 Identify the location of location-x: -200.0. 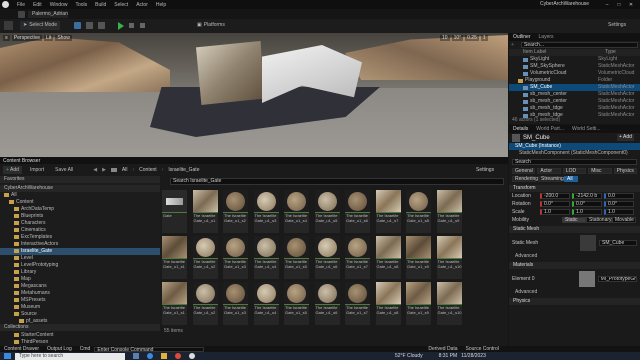
(555, 196).